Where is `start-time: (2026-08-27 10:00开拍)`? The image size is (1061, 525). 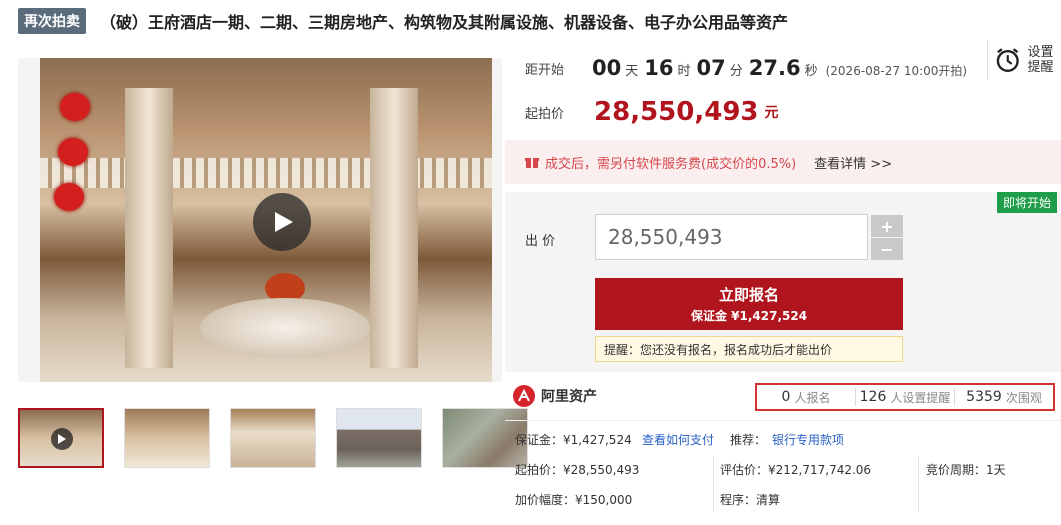
start-time: (2026-08-27 10:00开拍) is located at coordinates (896, 71).